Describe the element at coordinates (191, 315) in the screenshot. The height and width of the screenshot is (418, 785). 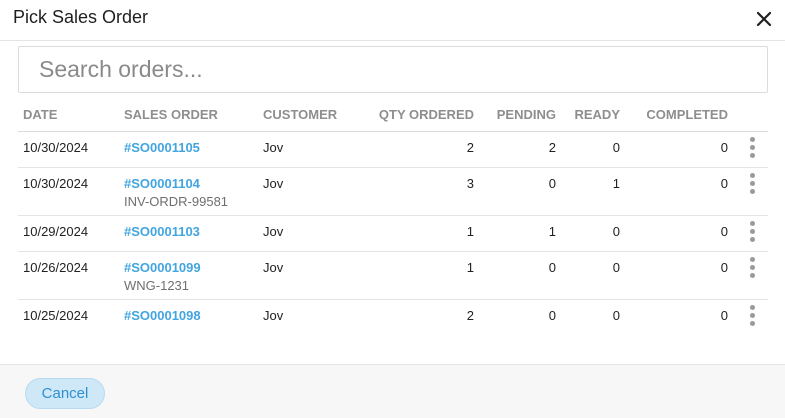
I see `sales-order-link: #SO0001098` at that location.